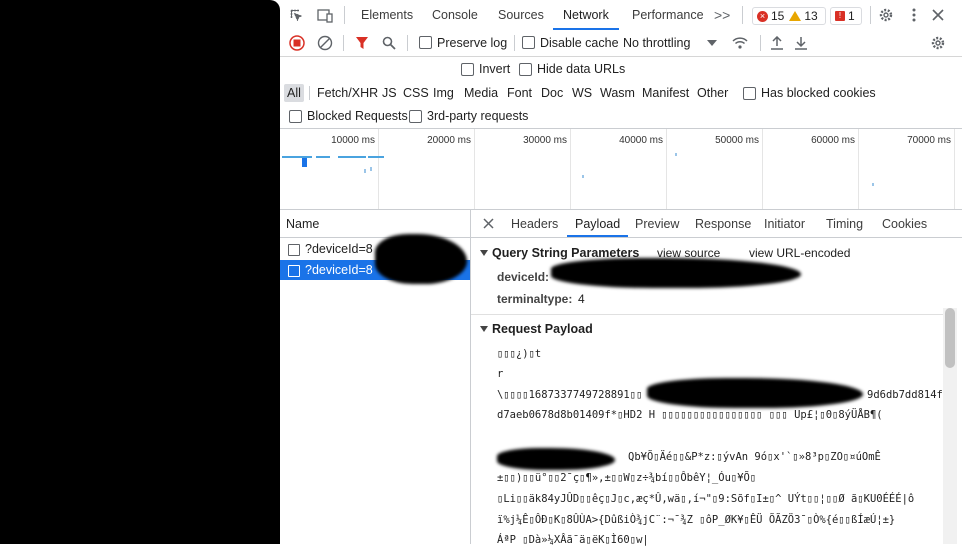  Describe the element at coordinates (938, 43) in the screenshot. I see `network-settings-gear-icon` at that location.